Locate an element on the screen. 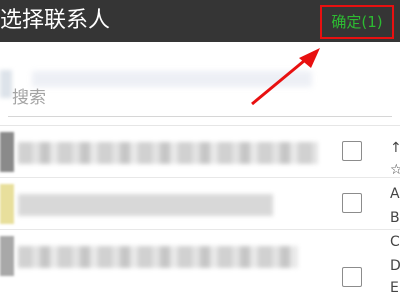  index-letter: B is located at coordinates (395, 218).